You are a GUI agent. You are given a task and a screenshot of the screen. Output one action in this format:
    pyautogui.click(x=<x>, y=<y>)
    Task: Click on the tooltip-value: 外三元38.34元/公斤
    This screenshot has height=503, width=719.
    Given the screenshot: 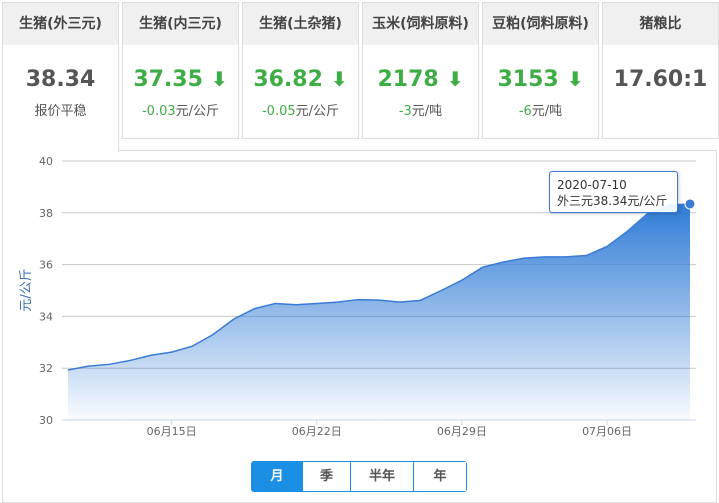 What is the action you would take?
    pyautogui.click(x=612, y=201)
    